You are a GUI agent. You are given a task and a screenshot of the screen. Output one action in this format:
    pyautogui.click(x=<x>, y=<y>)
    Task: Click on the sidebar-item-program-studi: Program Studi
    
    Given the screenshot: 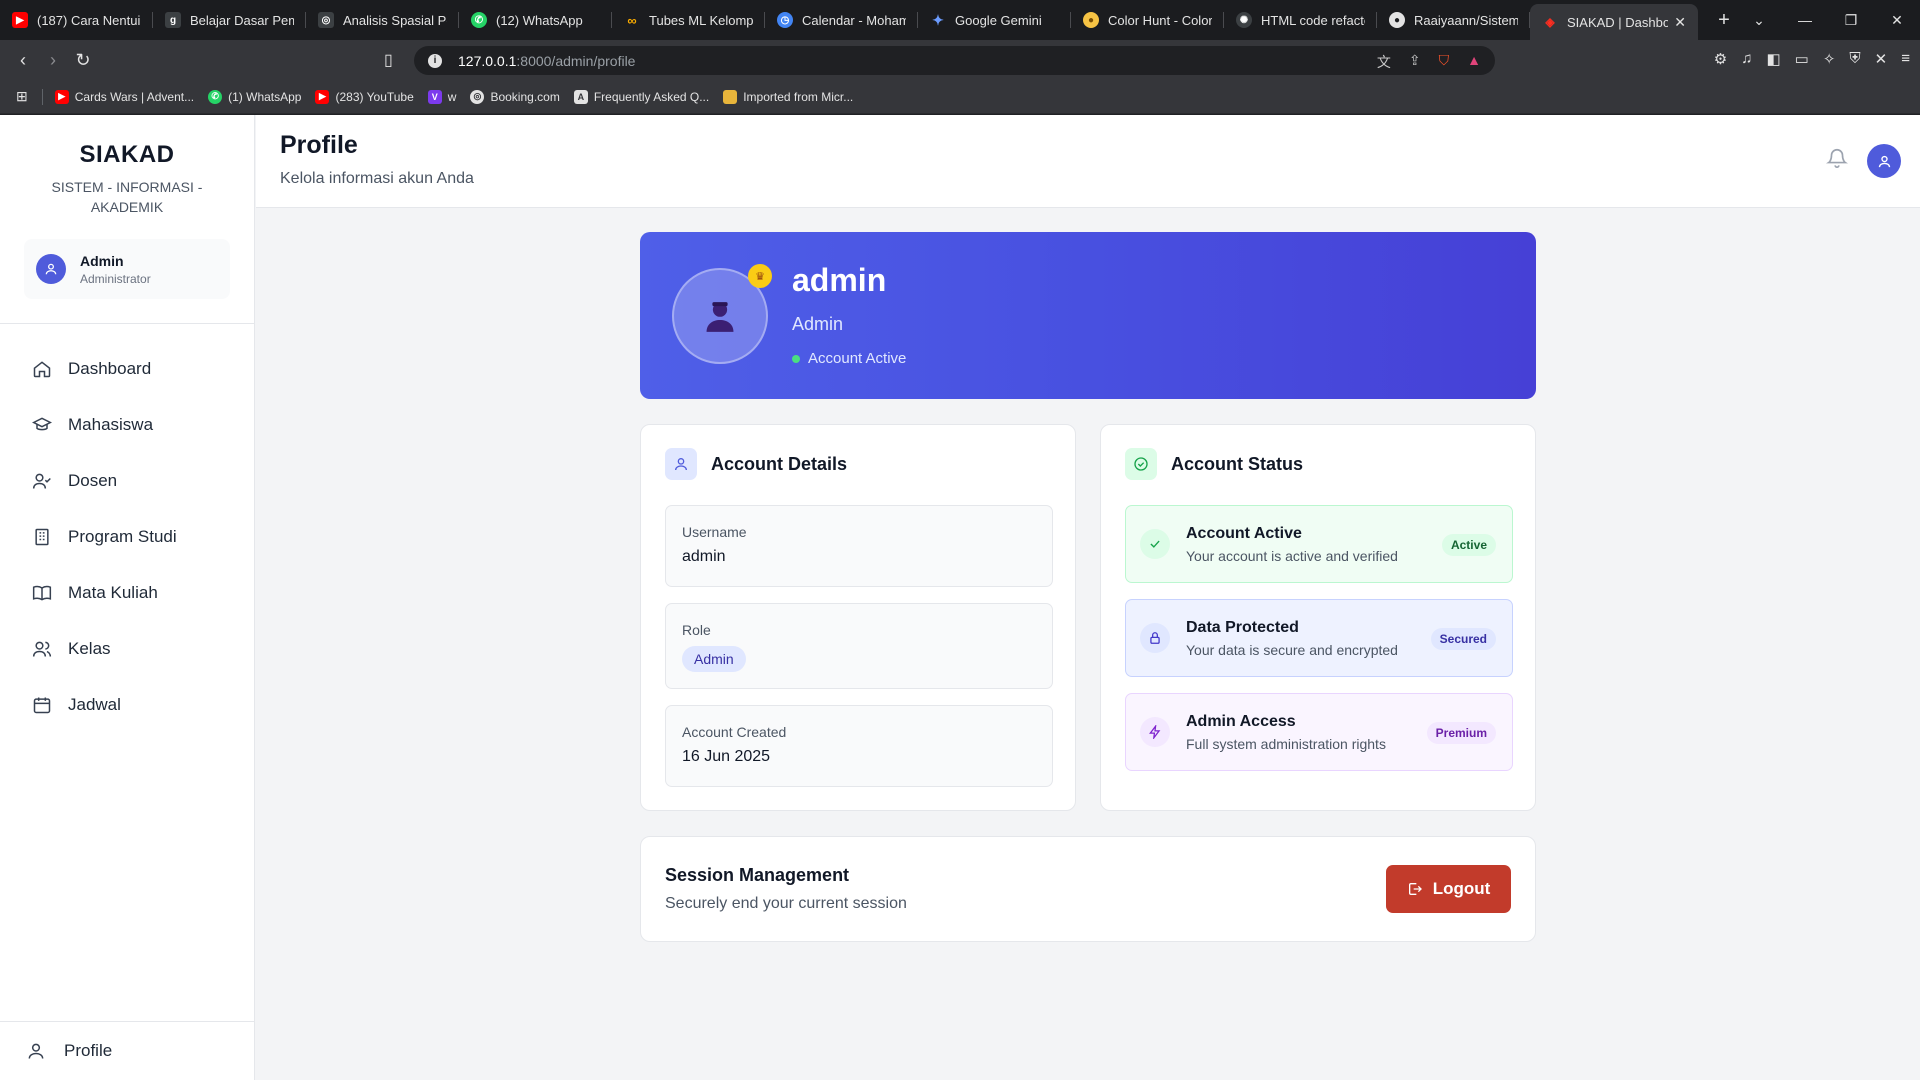 What is the action you would take?
    pyautogui.click(x=127, y=537)
    